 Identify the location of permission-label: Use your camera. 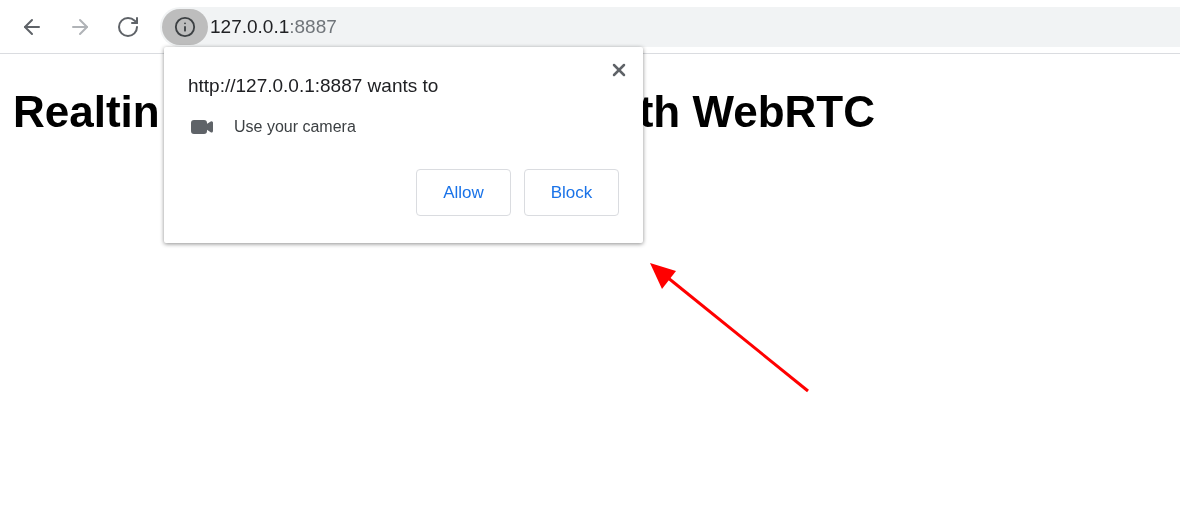
(295, 127).